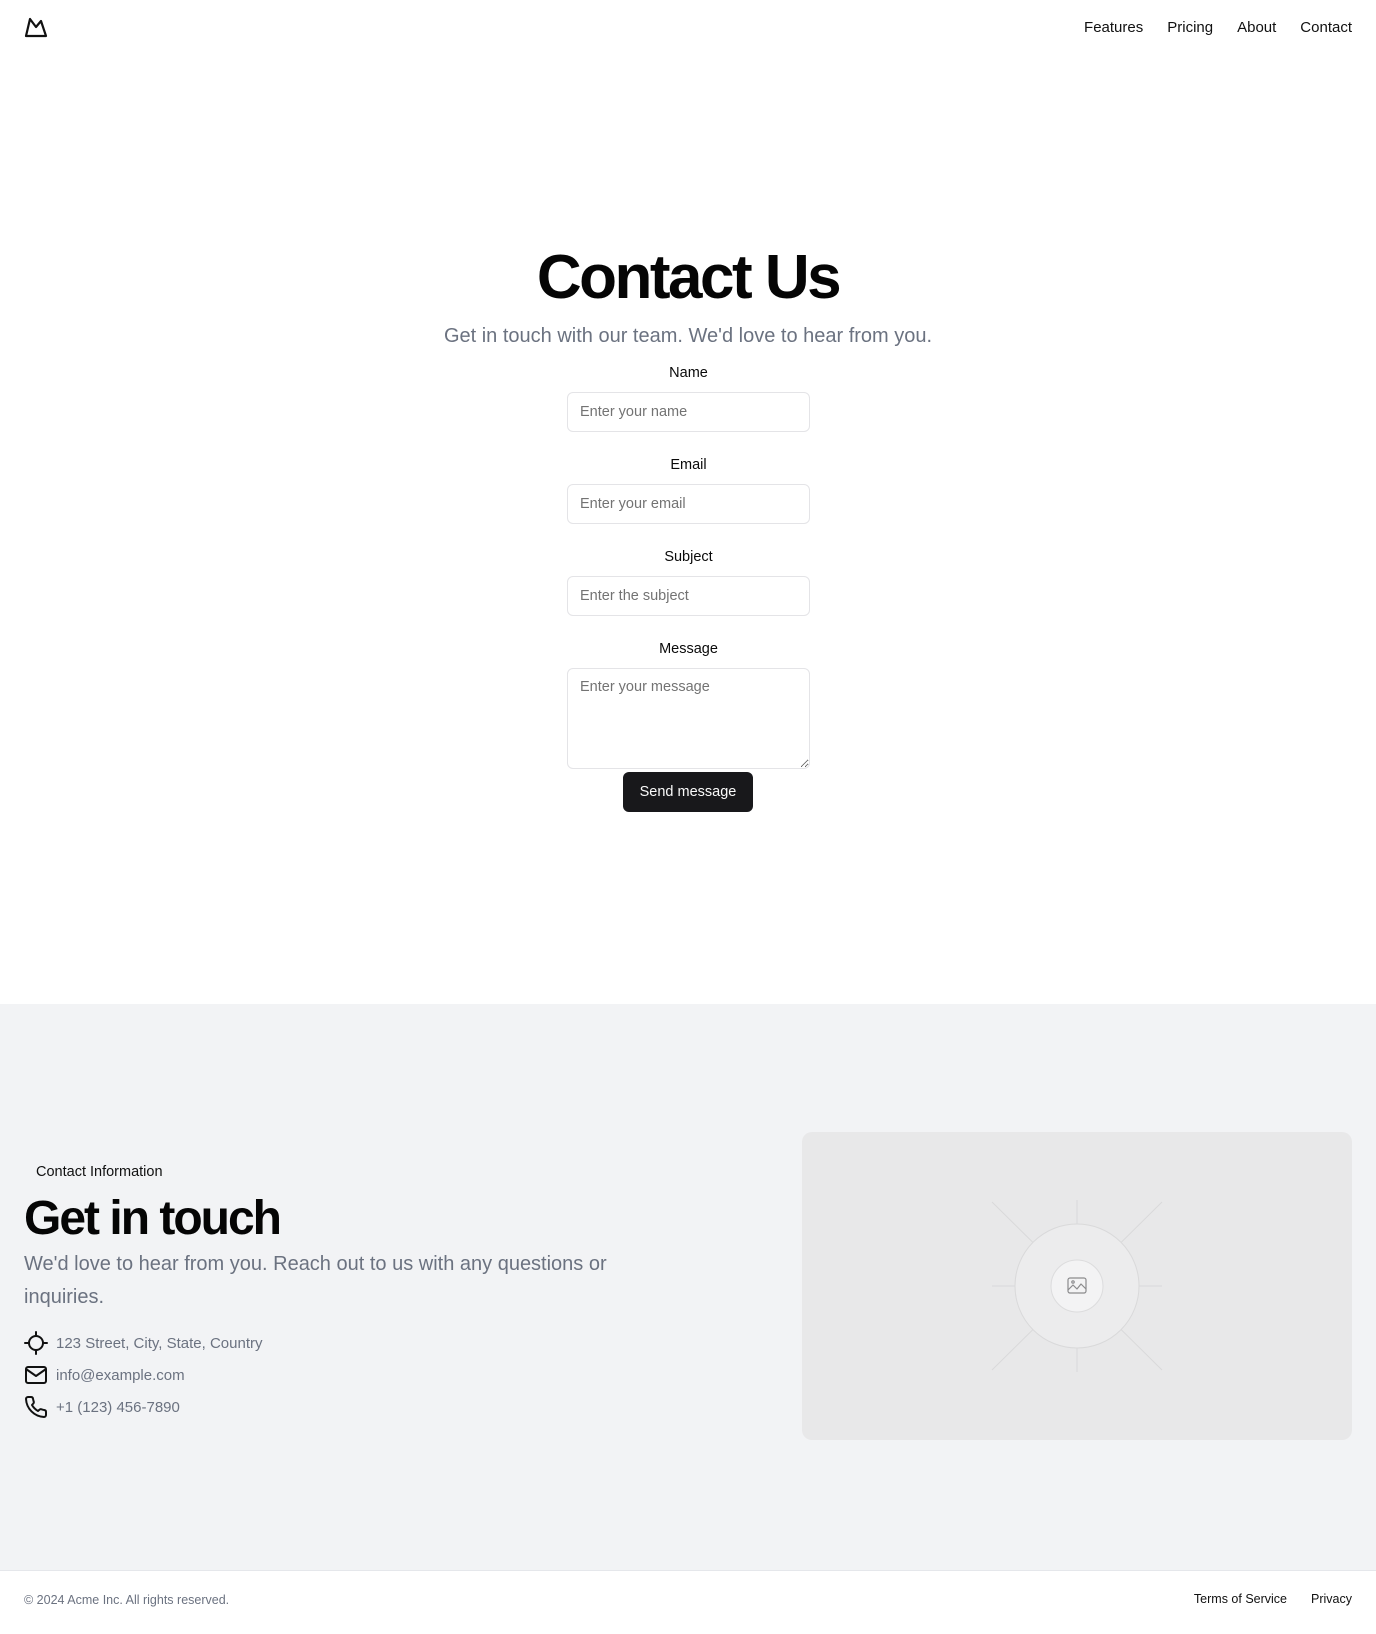 Image resolution: width=1376 pixels, height=1634 pixels. I want to click on contact-info-tag: Contact Information, so click(99, 1172).